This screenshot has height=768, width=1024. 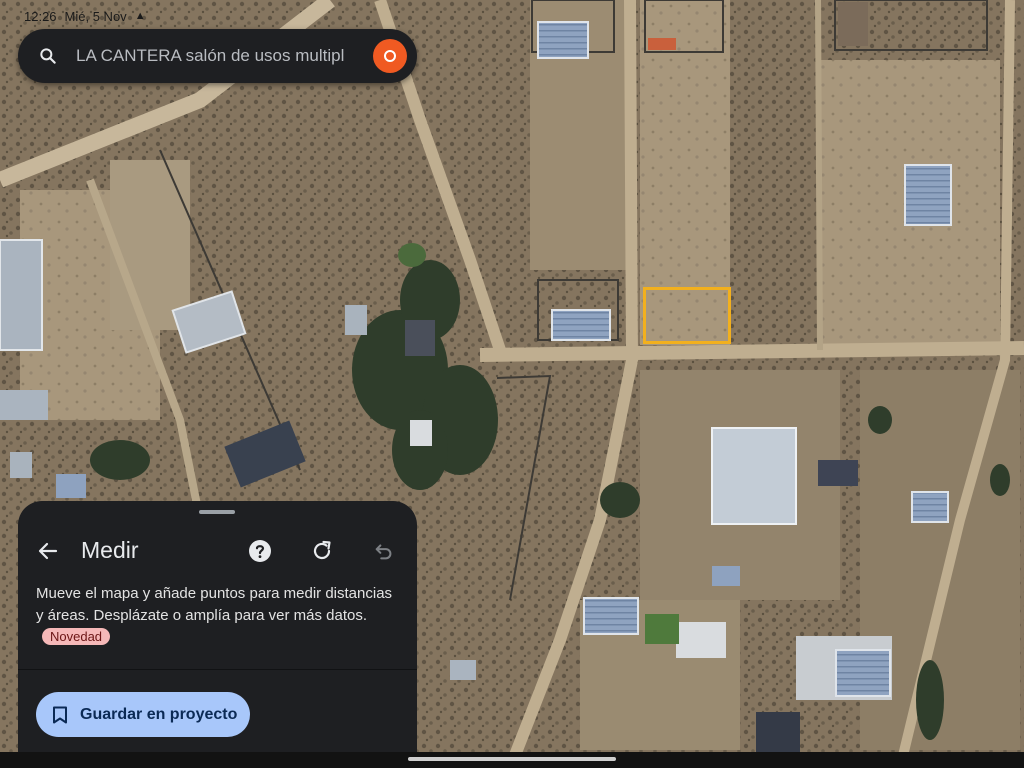 I want to click on search-bar: LA CANTERA salón de usos multipl, so click(x=217, y=56).